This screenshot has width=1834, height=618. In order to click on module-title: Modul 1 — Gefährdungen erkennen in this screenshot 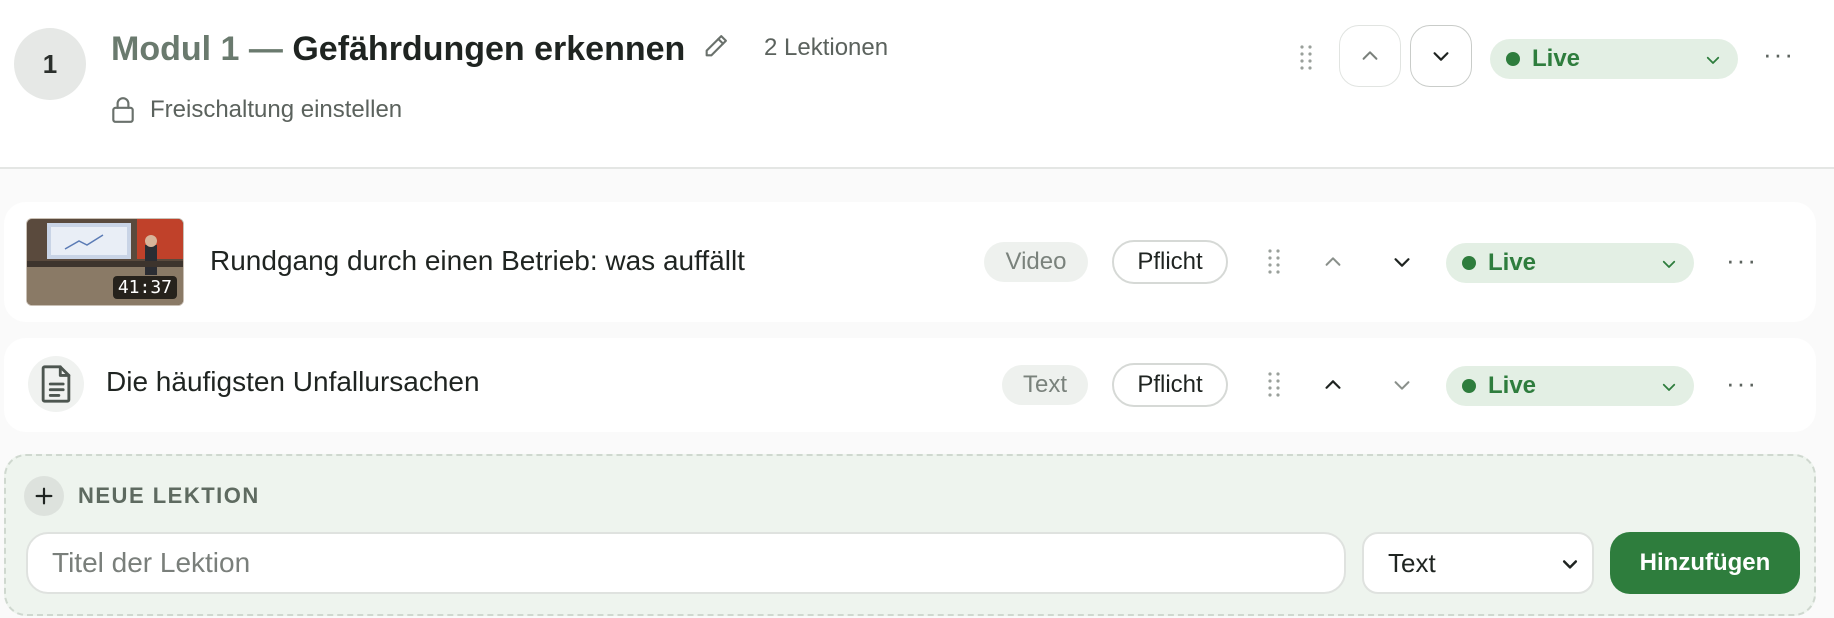, I will do `click(398, 49)`.